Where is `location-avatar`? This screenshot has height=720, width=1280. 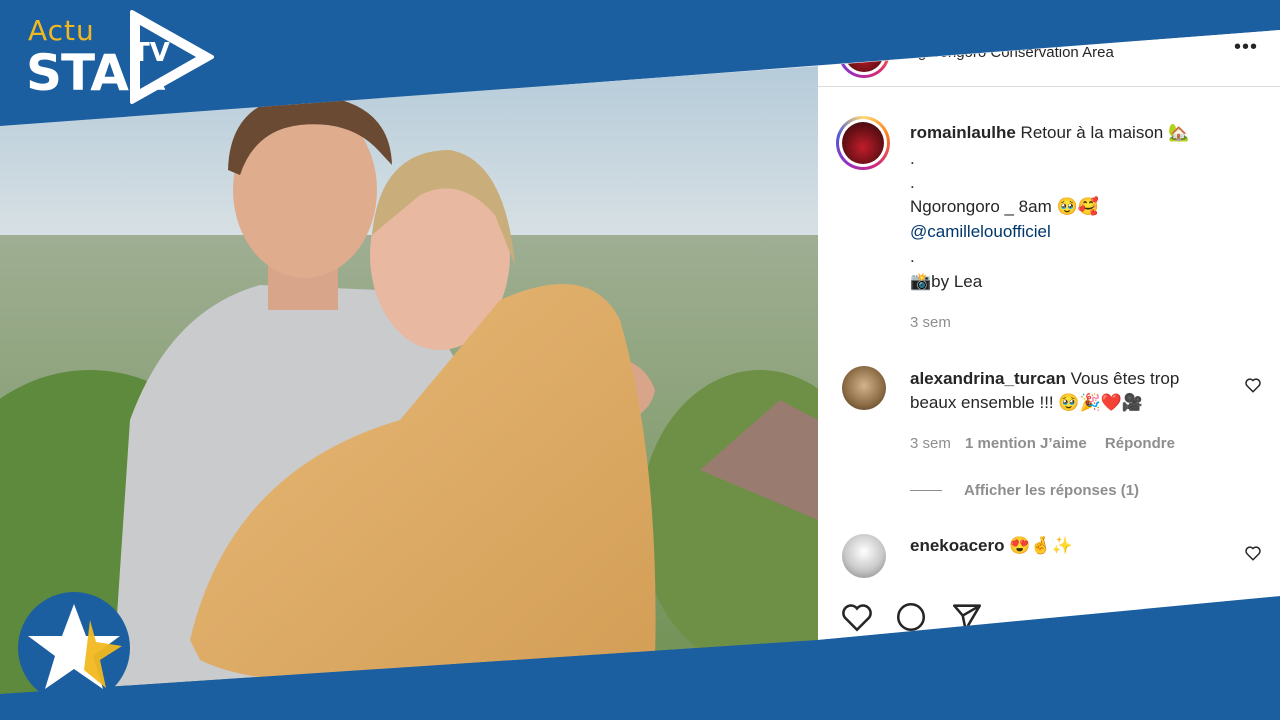
location-avatar is located at coordinates (864, 54).